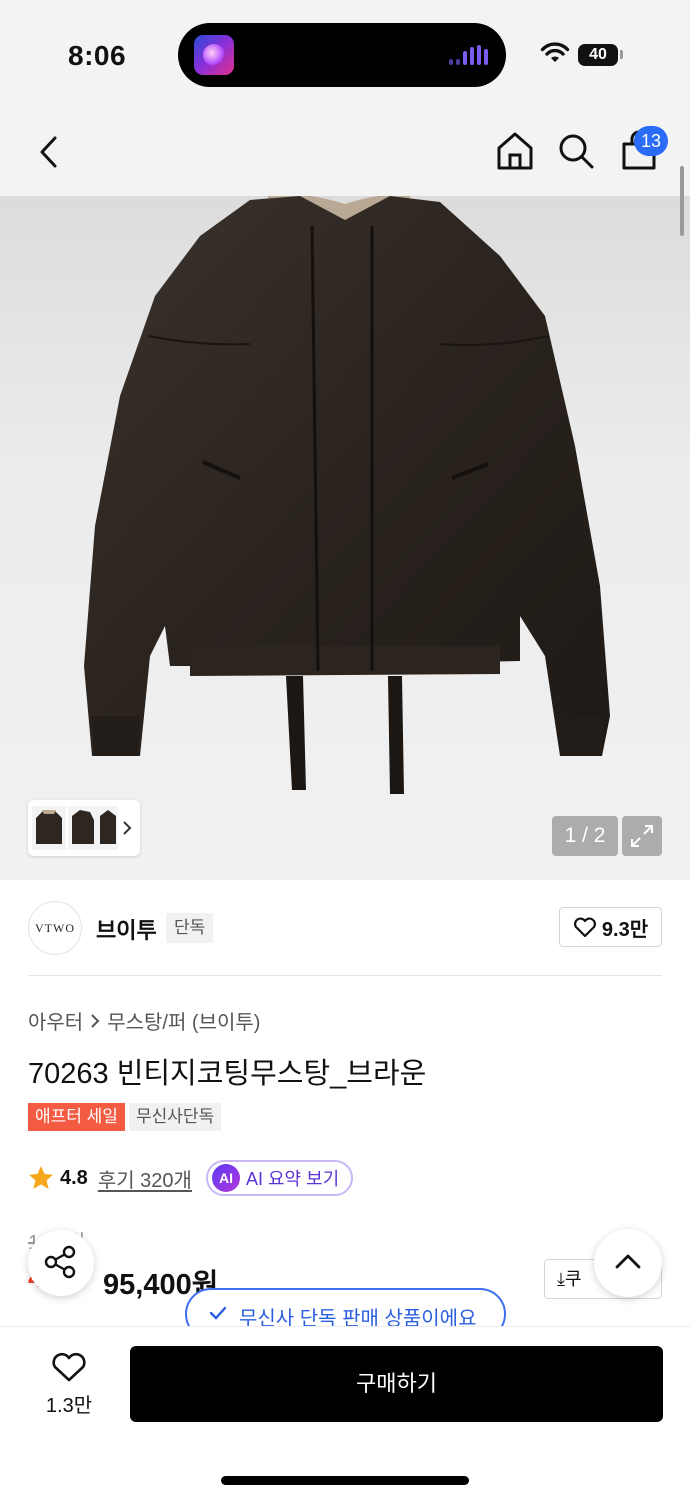 The width and height of the screenshot is (690, 1500). I want to click on dynamic-island, so click(342, 55).